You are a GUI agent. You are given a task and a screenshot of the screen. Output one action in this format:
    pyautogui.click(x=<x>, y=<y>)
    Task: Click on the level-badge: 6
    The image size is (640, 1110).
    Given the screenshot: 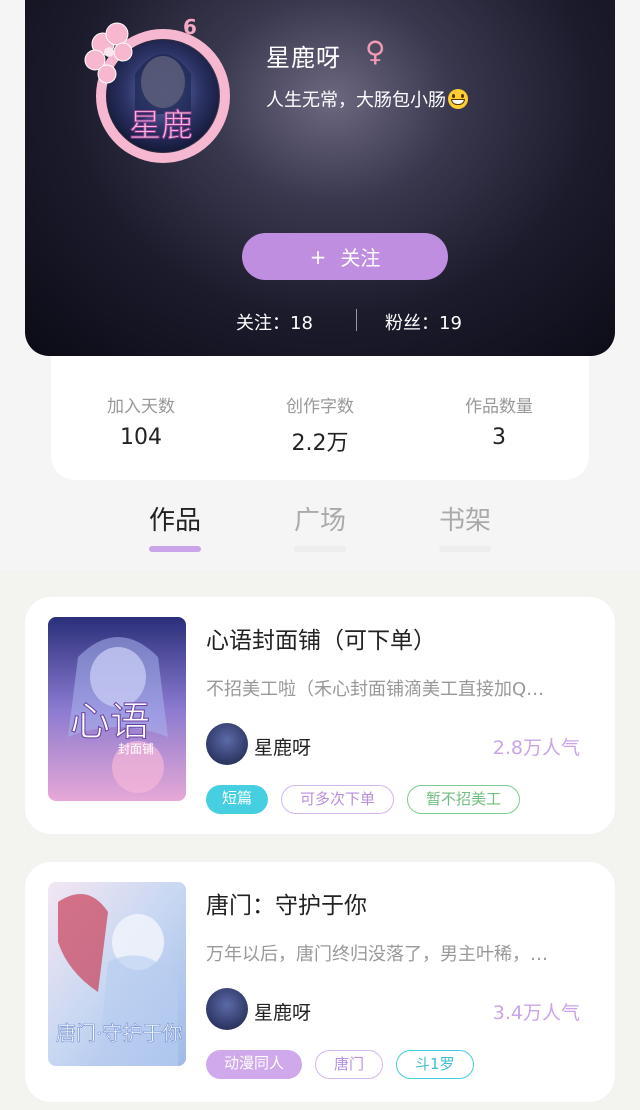 What is the action you would take?
    pyautogui.click(x=190, y=27)
    